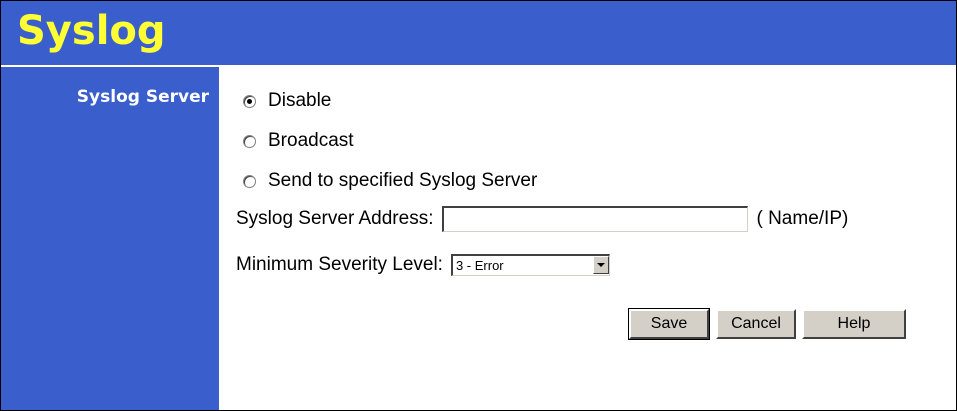  Describe the element at coordinates (530, 265) in the screenshot. I see `severity-select: 3 - Error` at that location.